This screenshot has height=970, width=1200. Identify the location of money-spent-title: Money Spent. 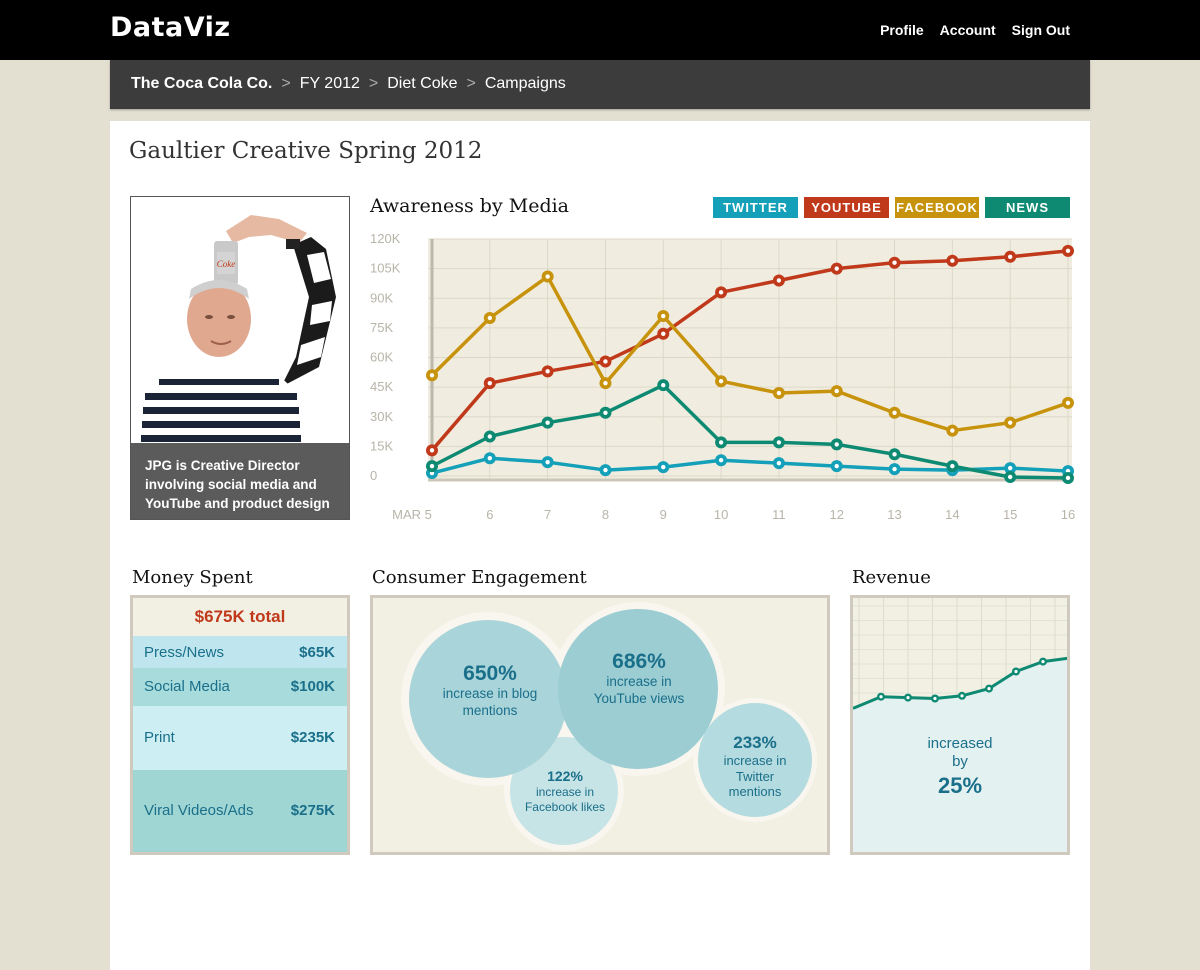
(192, 577).